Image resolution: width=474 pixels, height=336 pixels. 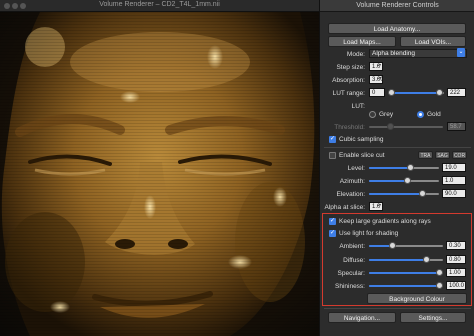 What do you see at coordinates (425, 155) in the screenshot?
I see `view-tra-button: TRA` at bounding box center [425, 155].